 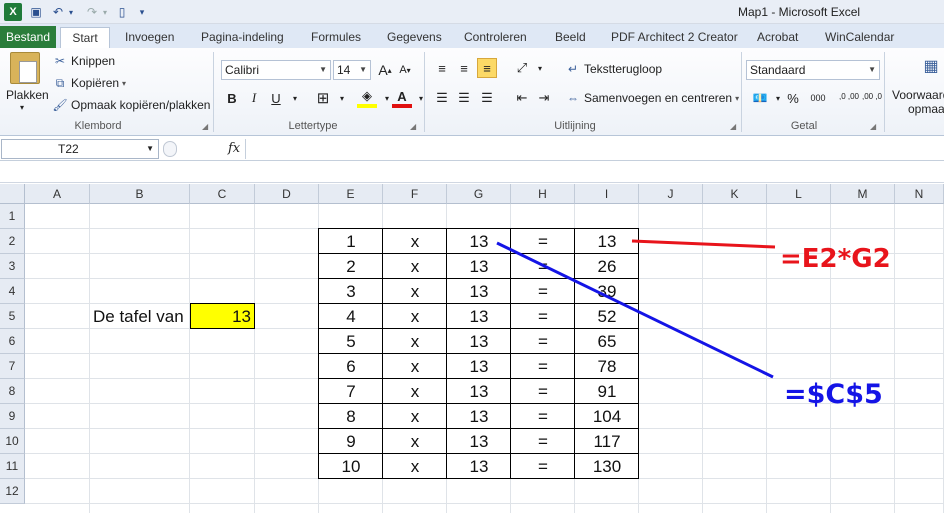 What do you see at coordinates (336, 37) in the screenshot?
I see `tab-formules: Formules` at bounding box center [336, 37].